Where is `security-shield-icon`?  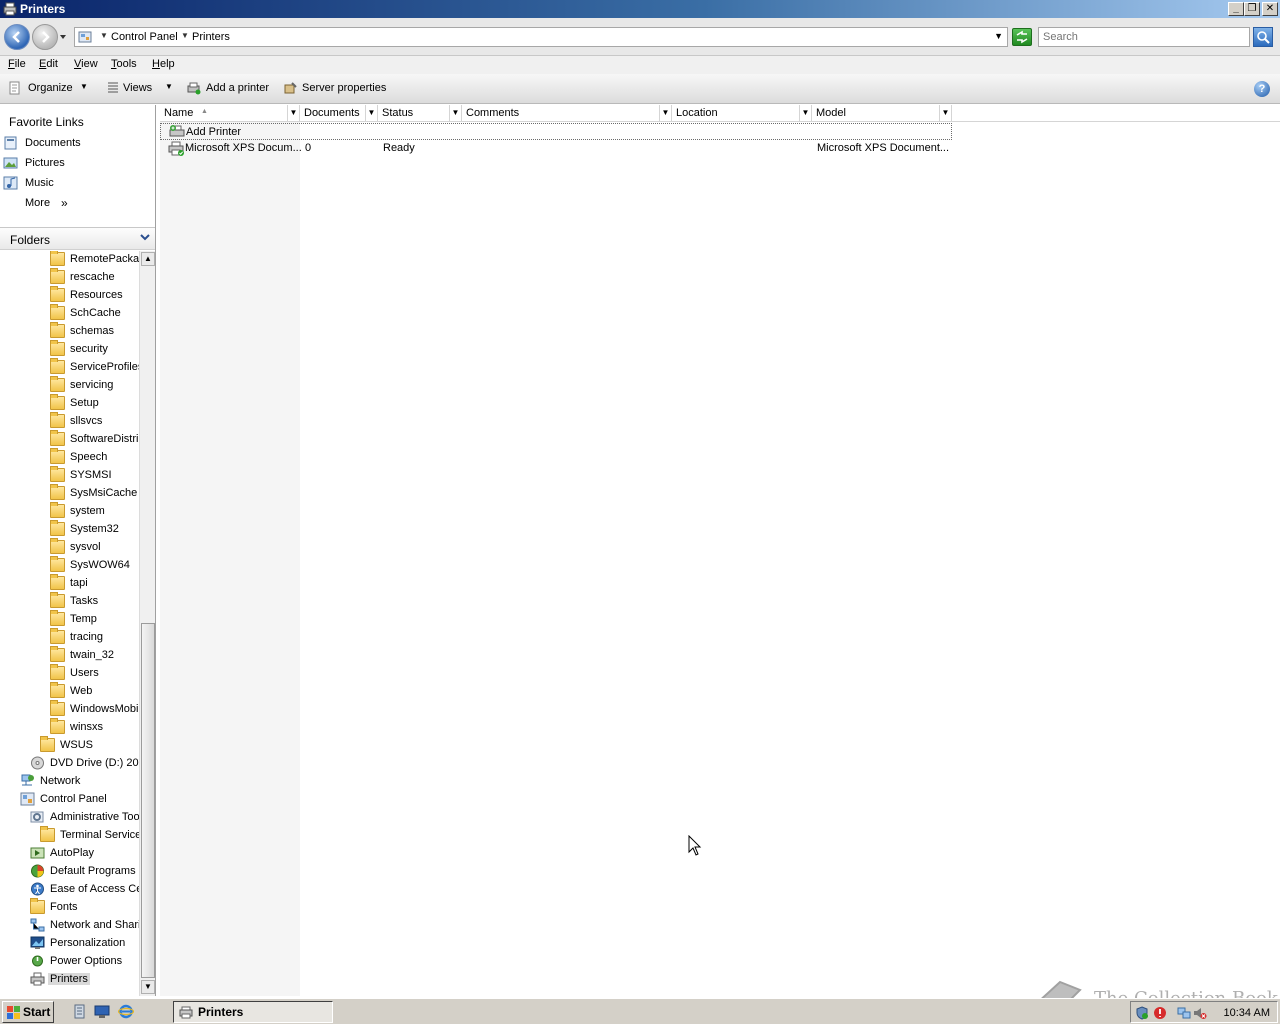
security-shield-icon is located at coordinates (1142, 1013).